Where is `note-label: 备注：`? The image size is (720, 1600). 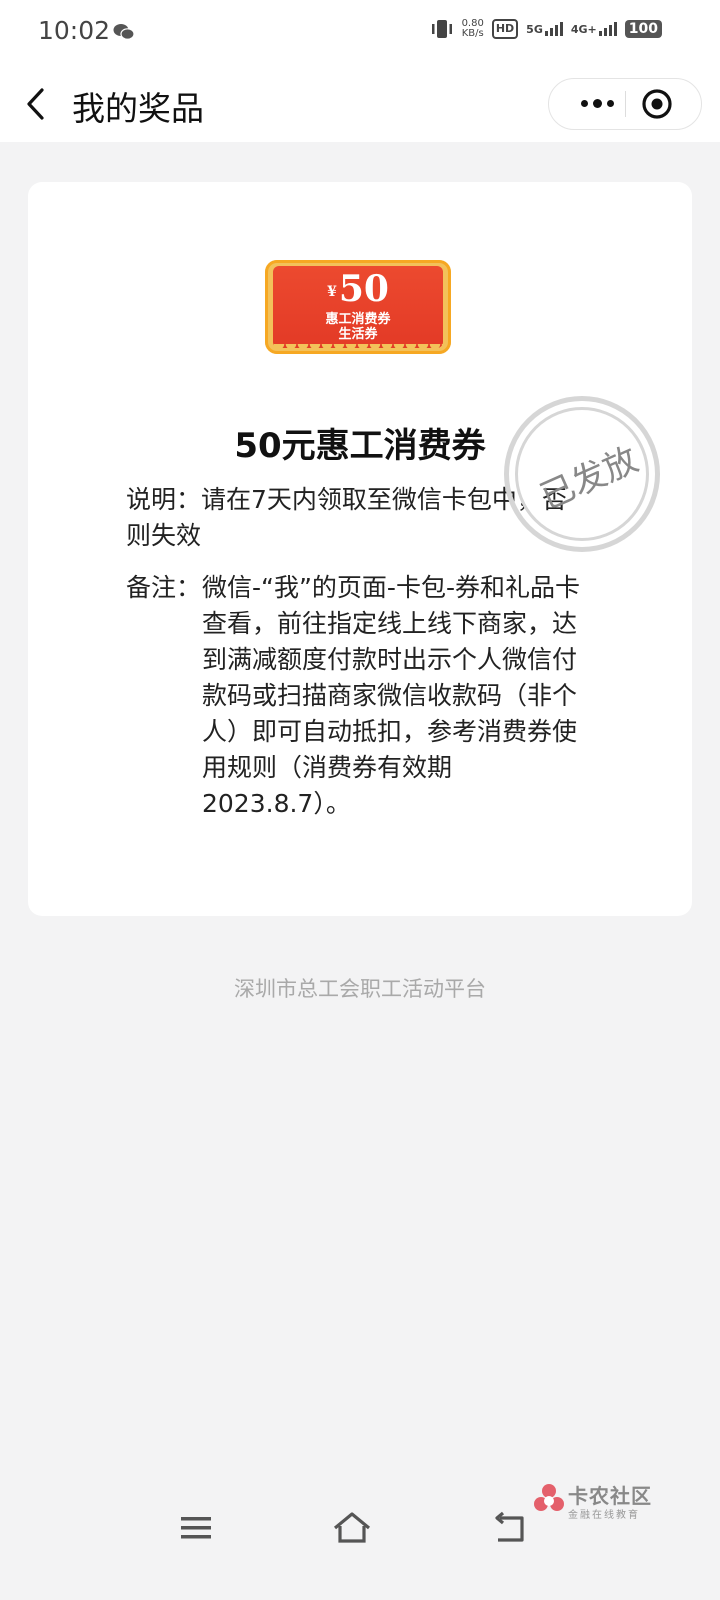
note-label: 备注： is located at coordinates (164, 587).